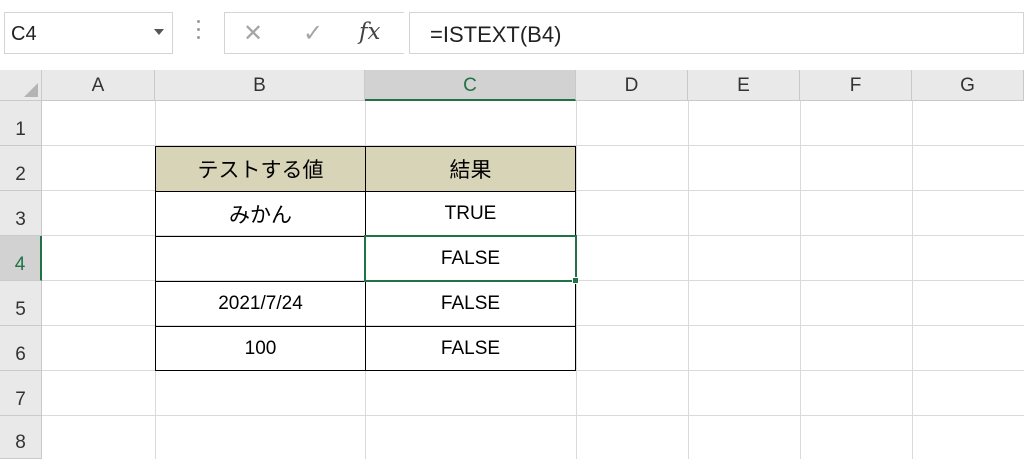 This screenshot has width=1024, height=459. I want to click on formula-input: =ISTEXT(B4), so click(716, 33).